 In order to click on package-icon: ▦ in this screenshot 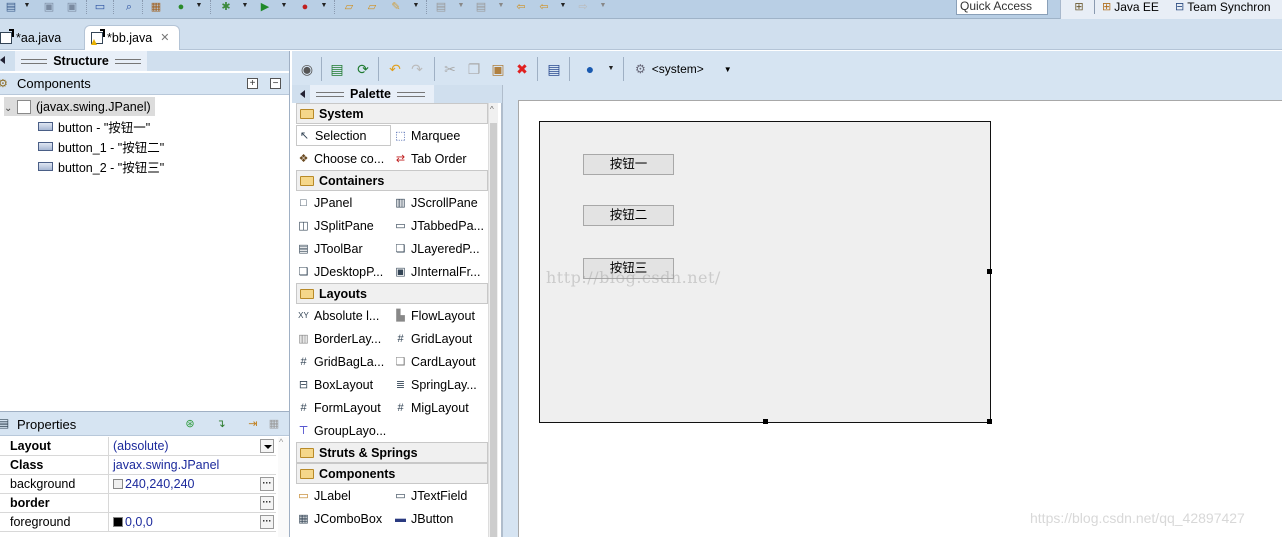, I will do `click(156, 7)`.